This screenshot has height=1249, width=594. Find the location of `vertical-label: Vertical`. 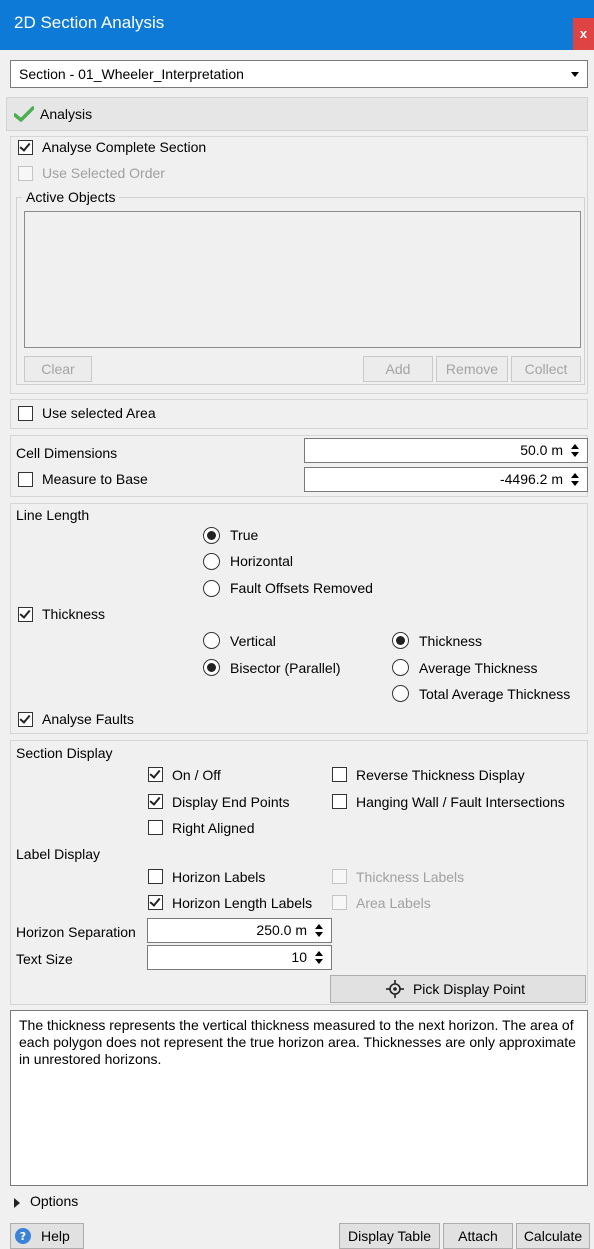

vertical-label: Vertical is located at coordinates (253, 641).